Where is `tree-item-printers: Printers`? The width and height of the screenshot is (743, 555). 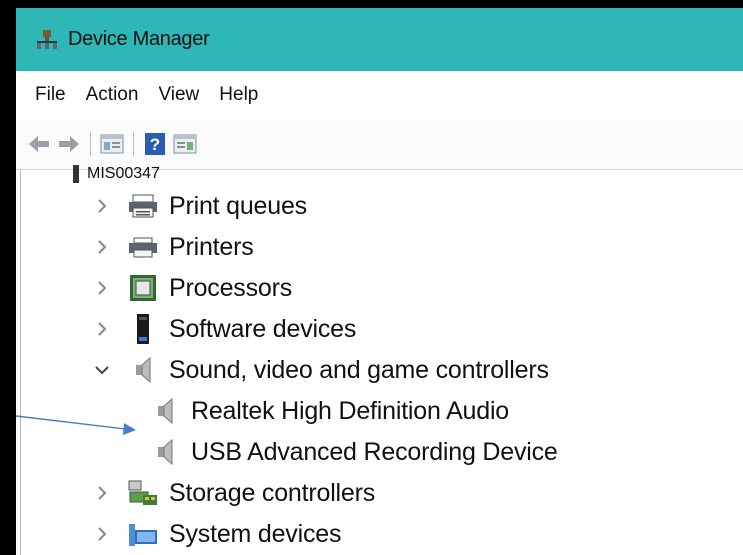 tree-item-printers: Printers is located at coordinates (172, 247).